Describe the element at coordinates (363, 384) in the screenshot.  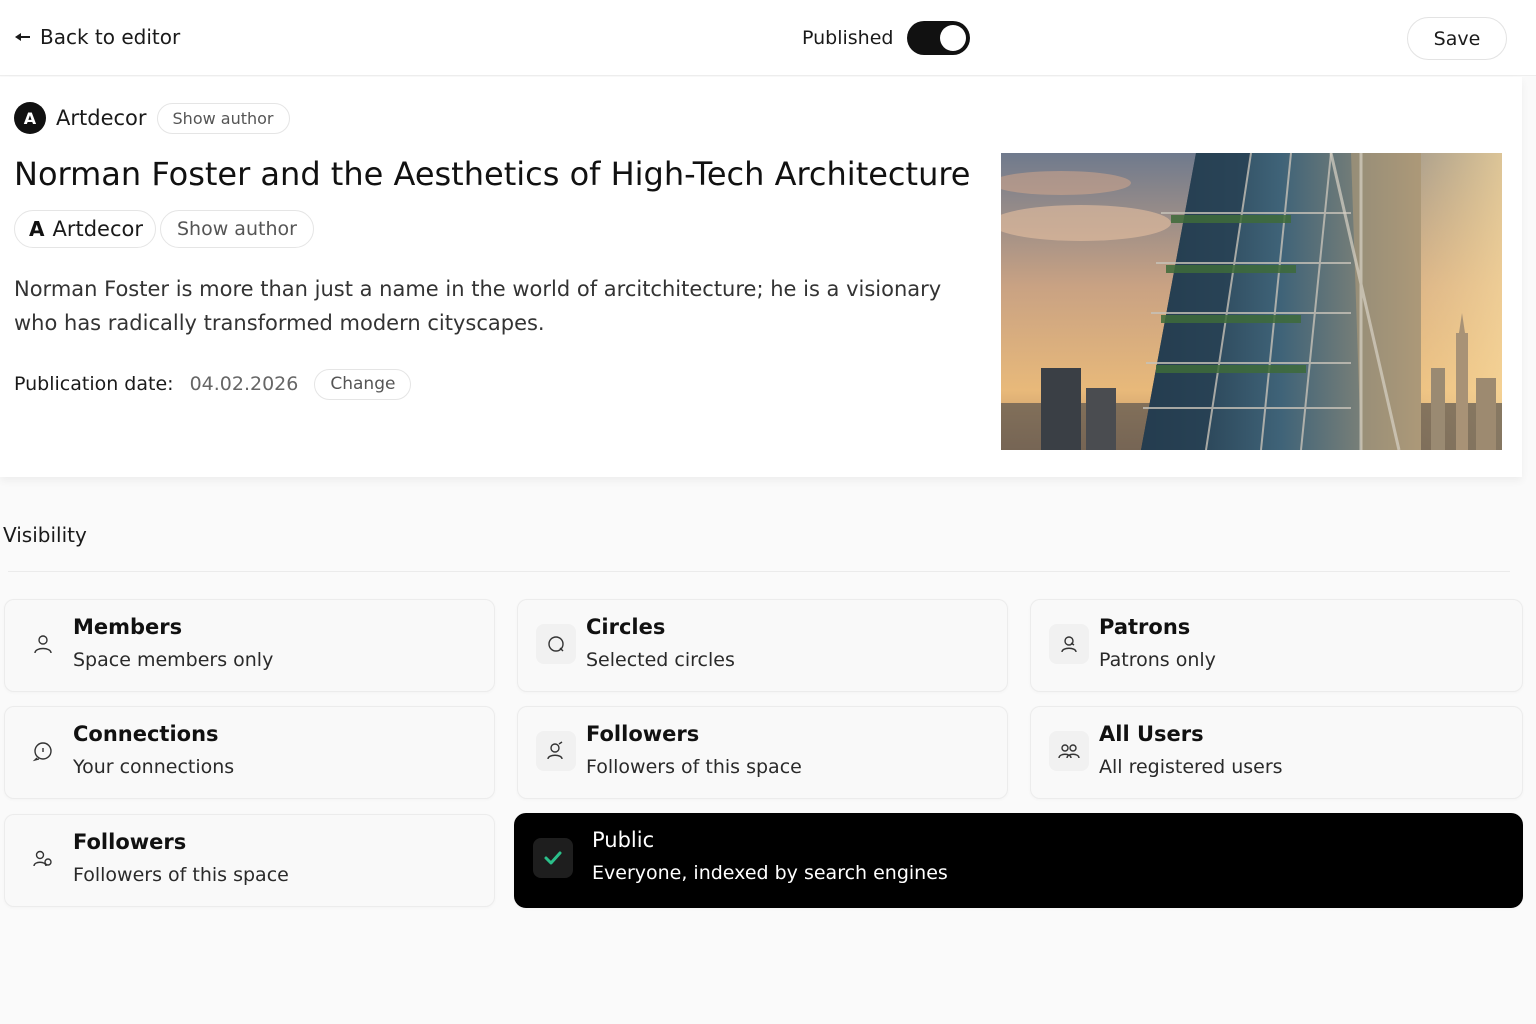
I see `change-date-button: Change` at that location.